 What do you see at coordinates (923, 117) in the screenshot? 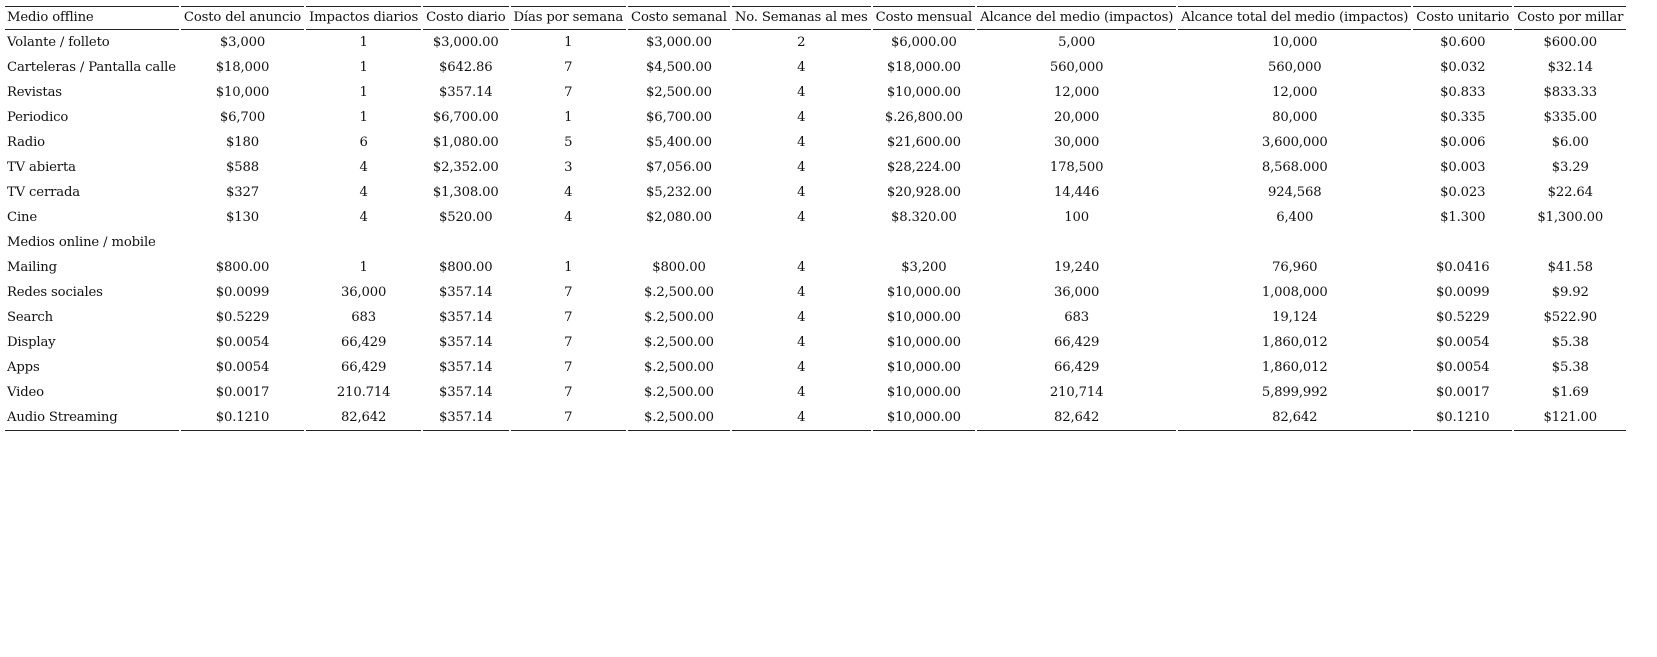
I see `table-cell: $.26,800.00` at bounding box center [923, 117].